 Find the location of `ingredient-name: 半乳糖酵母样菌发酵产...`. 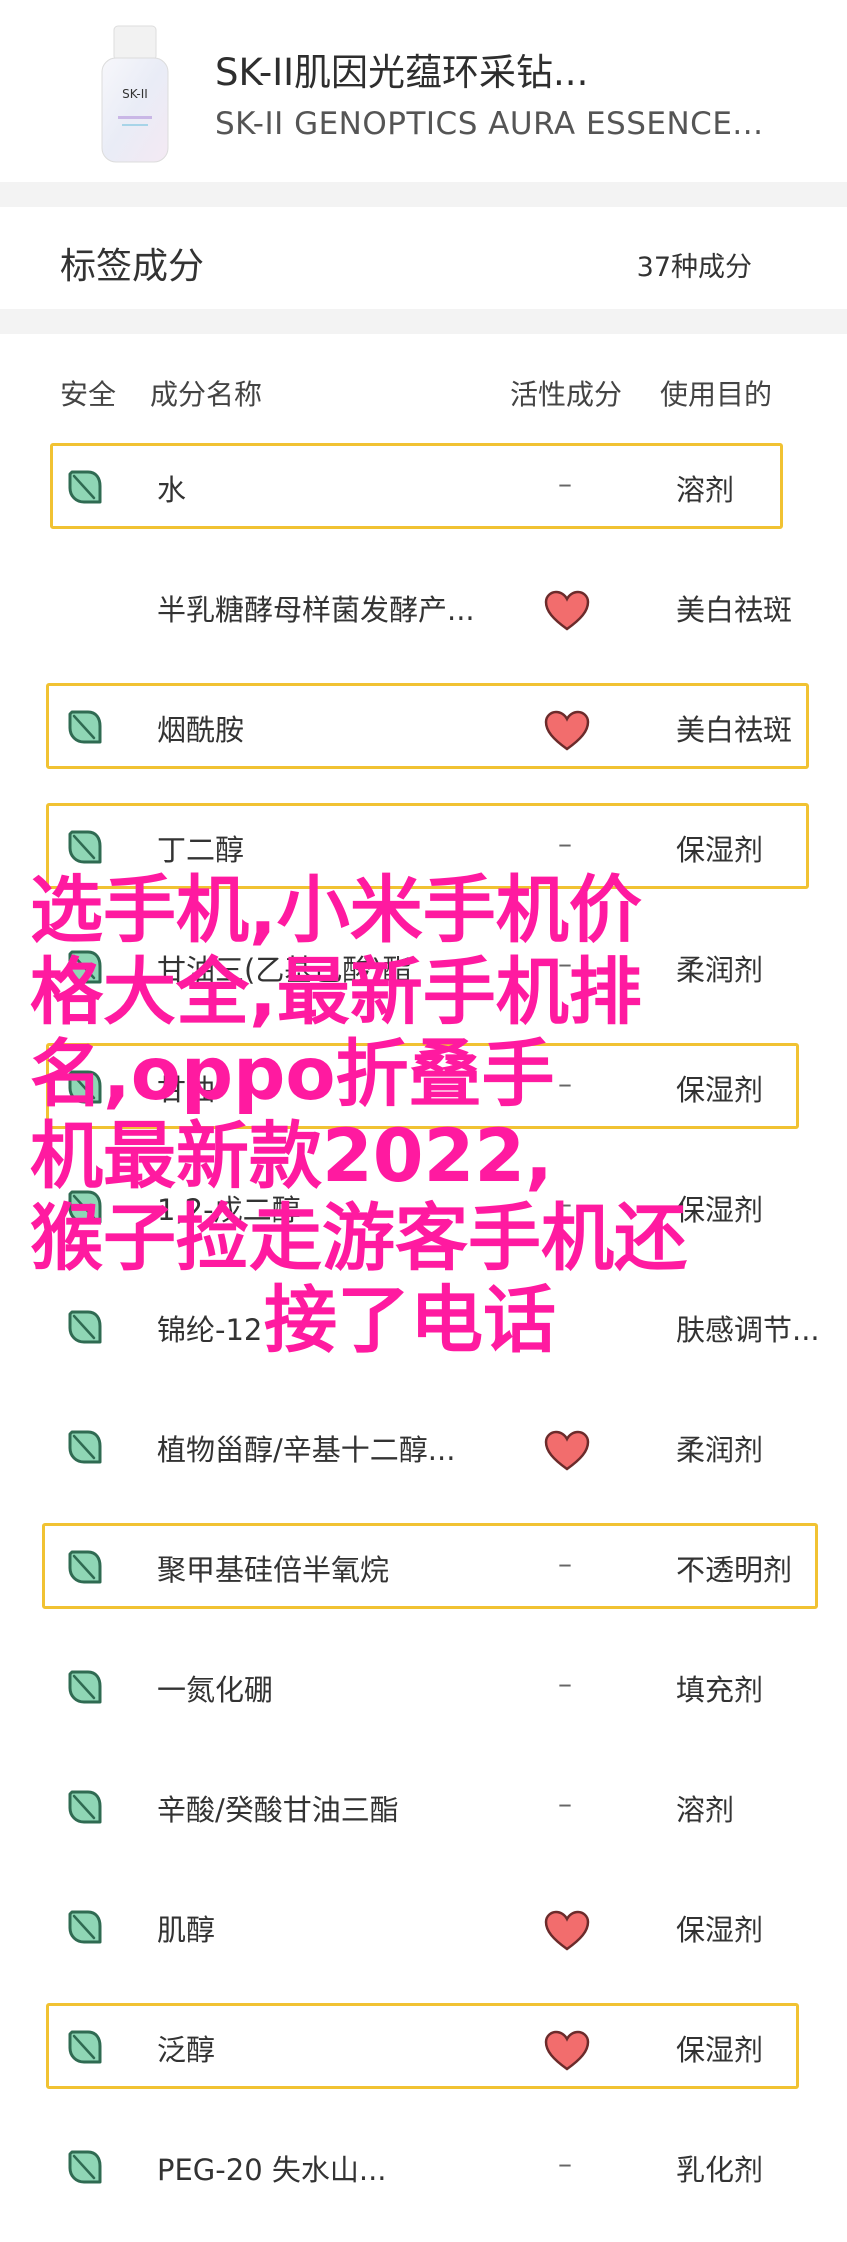

ingredient-name: 半乳糖酵母样菌发酵产... is located at coordinates (316, 610).